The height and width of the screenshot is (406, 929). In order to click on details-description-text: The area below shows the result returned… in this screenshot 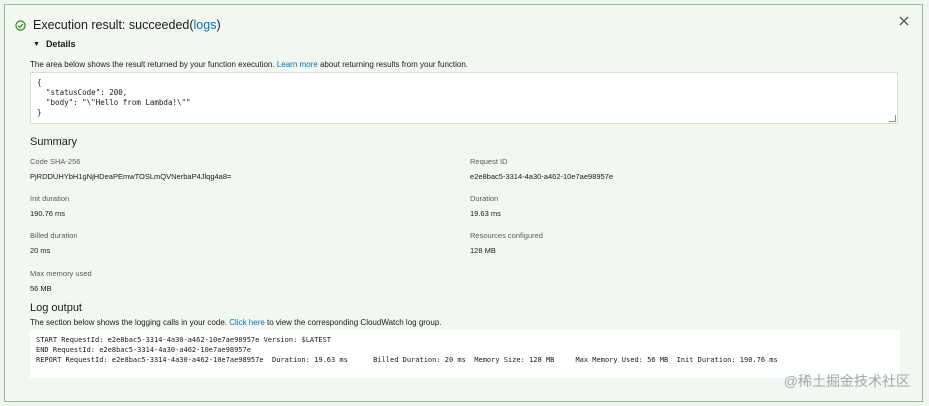, I will do `click(153, 64)`.